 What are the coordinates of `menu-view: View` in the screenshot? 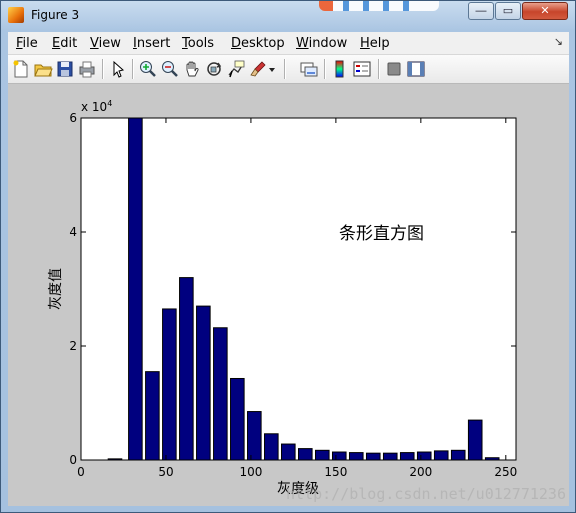 It's located at (105, 43).